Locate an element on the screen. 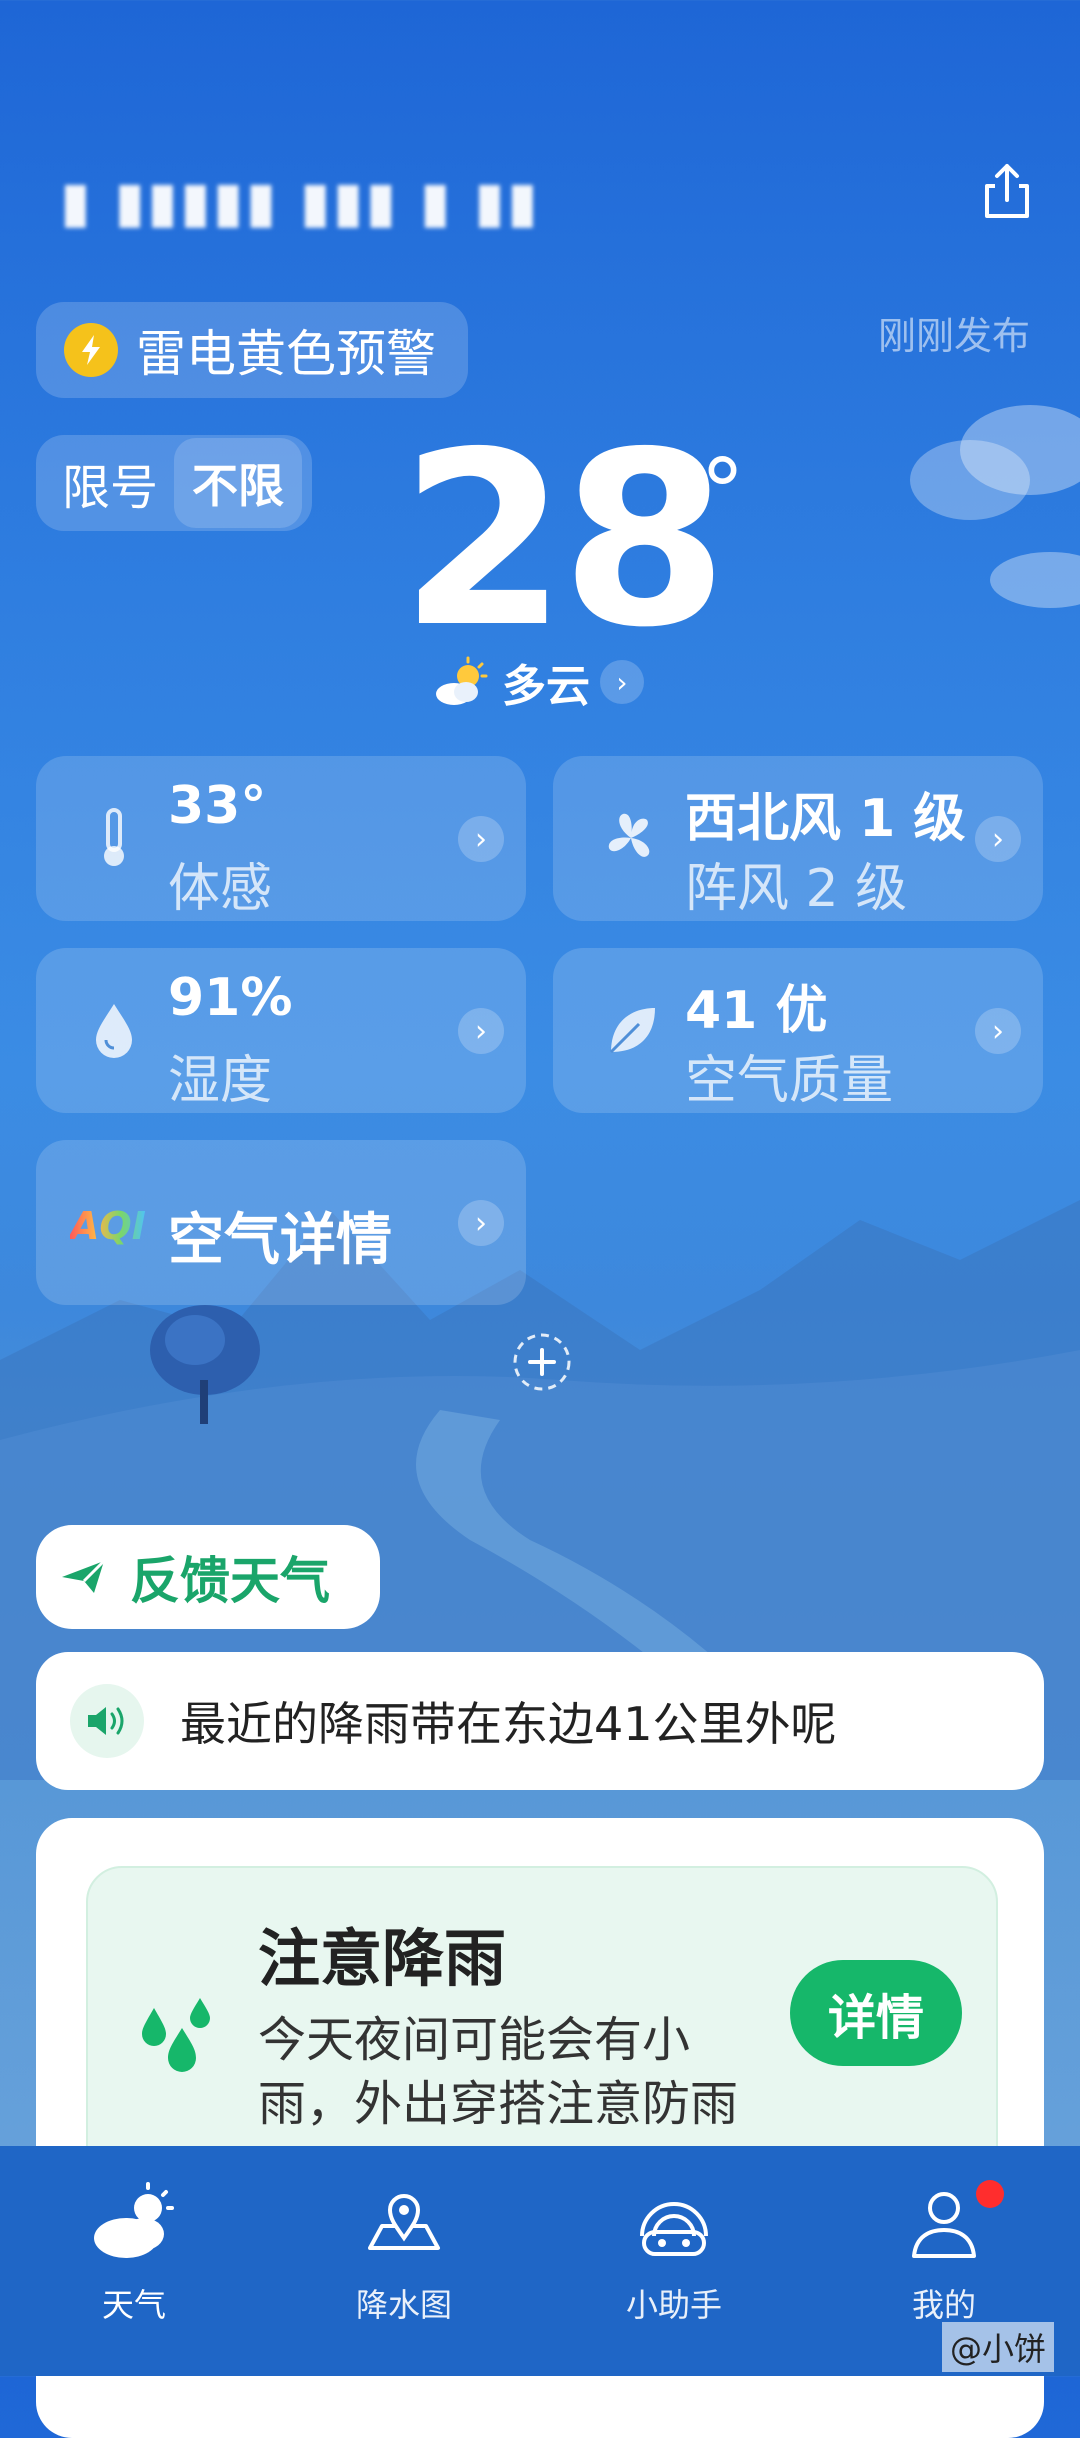 This screenshot has height=2438, width=1080. rain-detail-button: 详情 is located at coordinates (876, 2013).